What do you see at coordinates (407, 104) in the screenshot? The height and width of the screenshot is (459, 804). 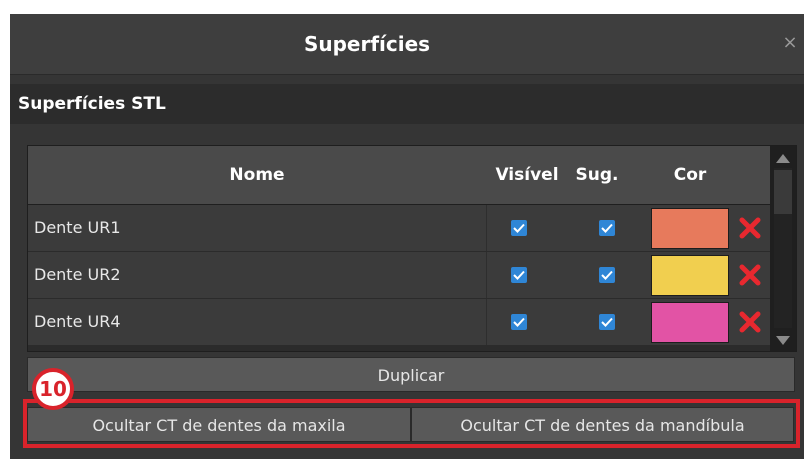 I see `section-header: Superfícies STL` at bounding box center [407, 104].